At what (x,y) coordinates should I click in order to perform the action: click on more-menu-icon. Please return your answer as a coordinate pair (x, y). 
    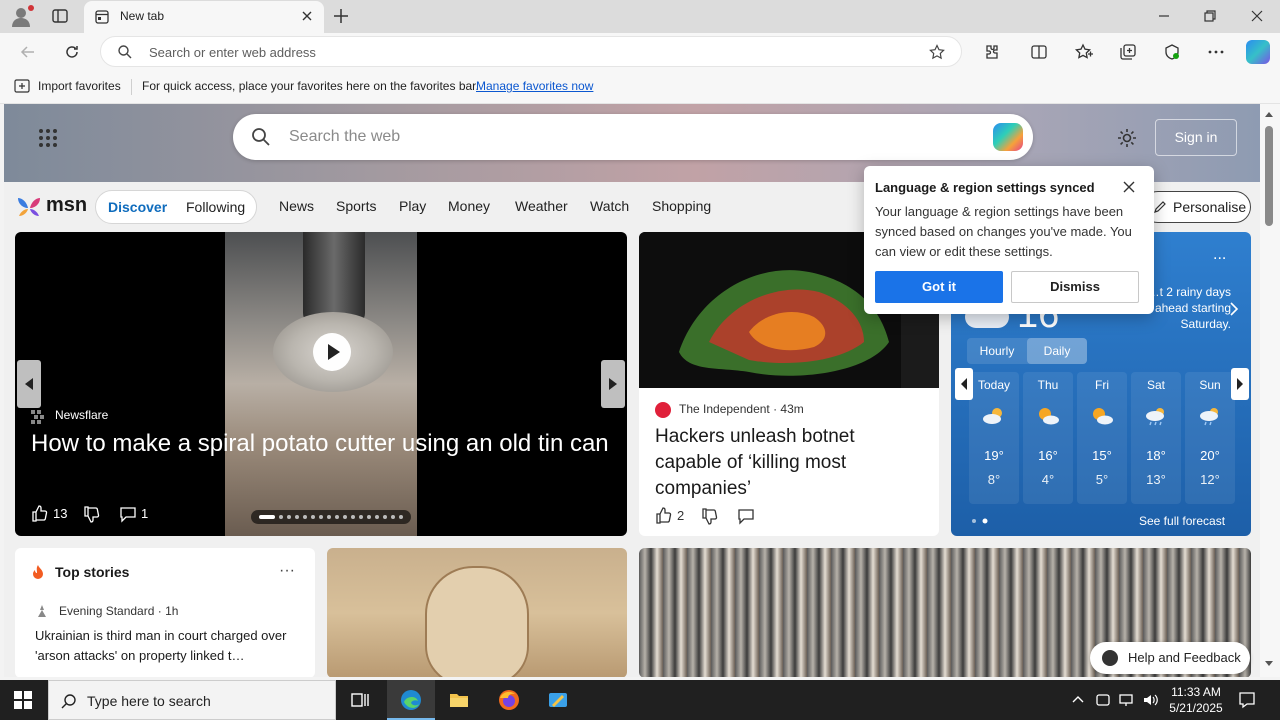
    Looking at the image, I should click on (1216, 52).